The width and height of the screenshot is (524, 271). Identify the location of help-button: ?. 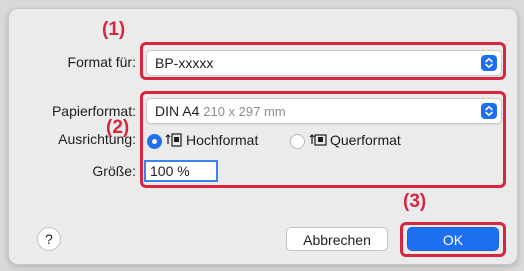
(49, 239).